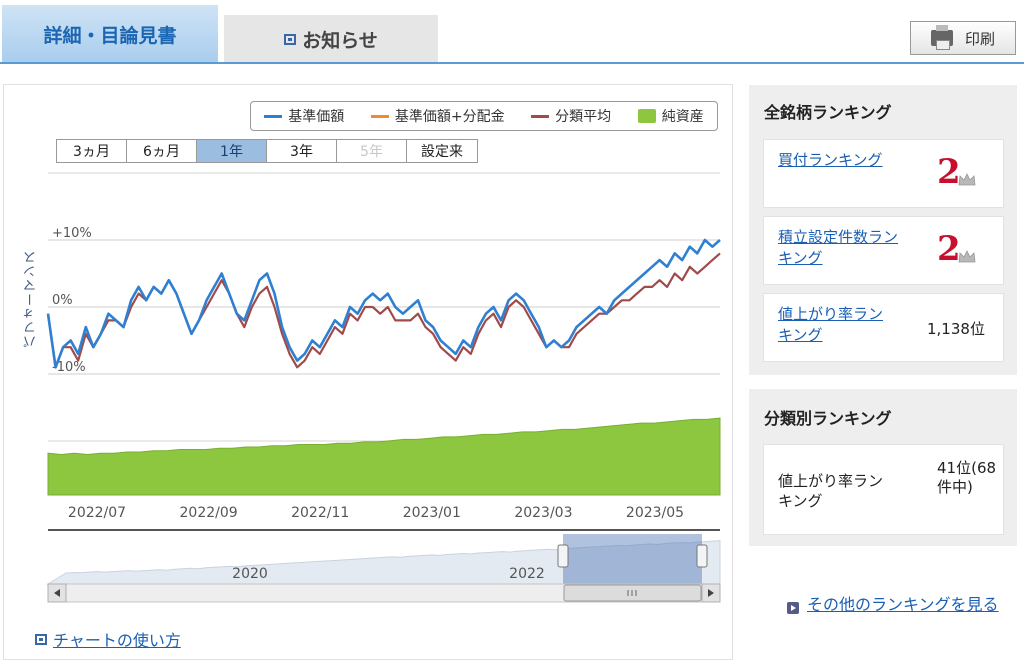 Image resolution: width=1024 pixels, height=660 pixels. What do you see at coordinates (903, 604) in the screenshot?
I see `more-rankings-label: その他のランキングを見る` at bounding box center [903, 604].